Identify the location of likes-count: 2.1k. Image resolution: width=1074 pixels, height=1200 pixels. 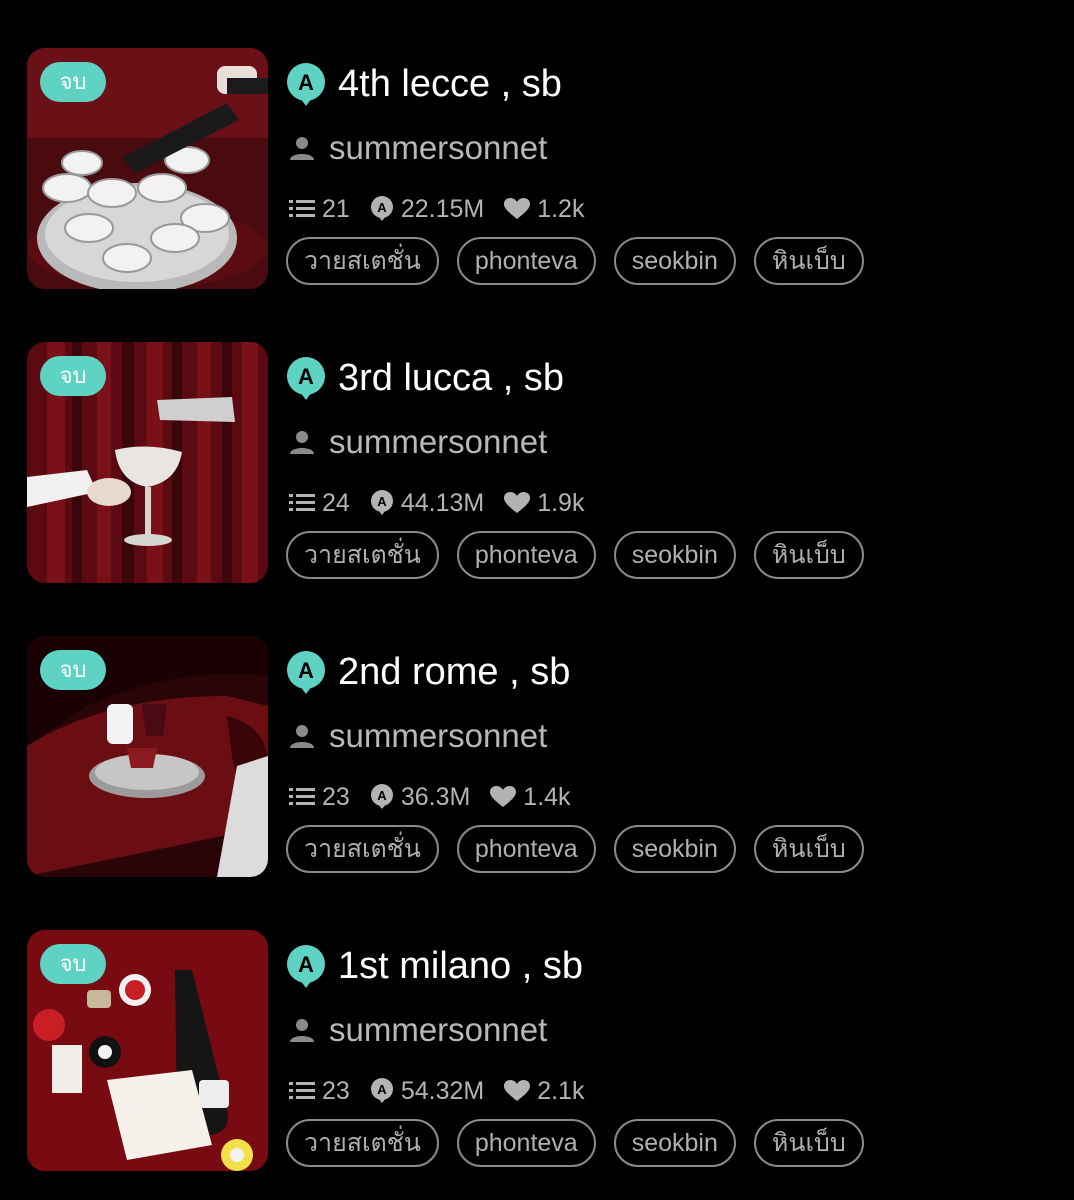
(561, 1090).